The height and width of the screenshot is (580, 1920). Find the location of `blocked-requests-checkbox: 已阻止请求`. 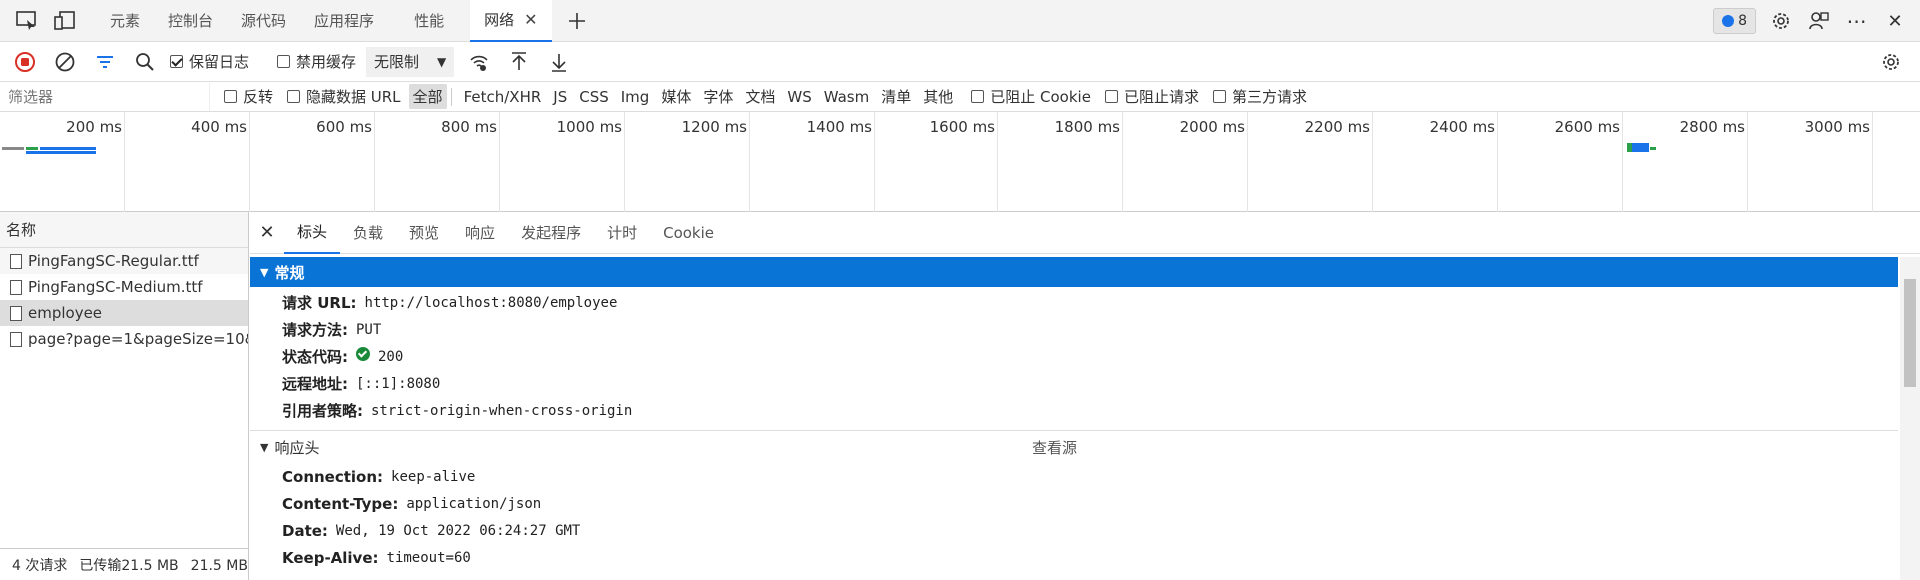

blocked-requests-checkbox: 已阻止请求 is located at coordinates (1151, 96).